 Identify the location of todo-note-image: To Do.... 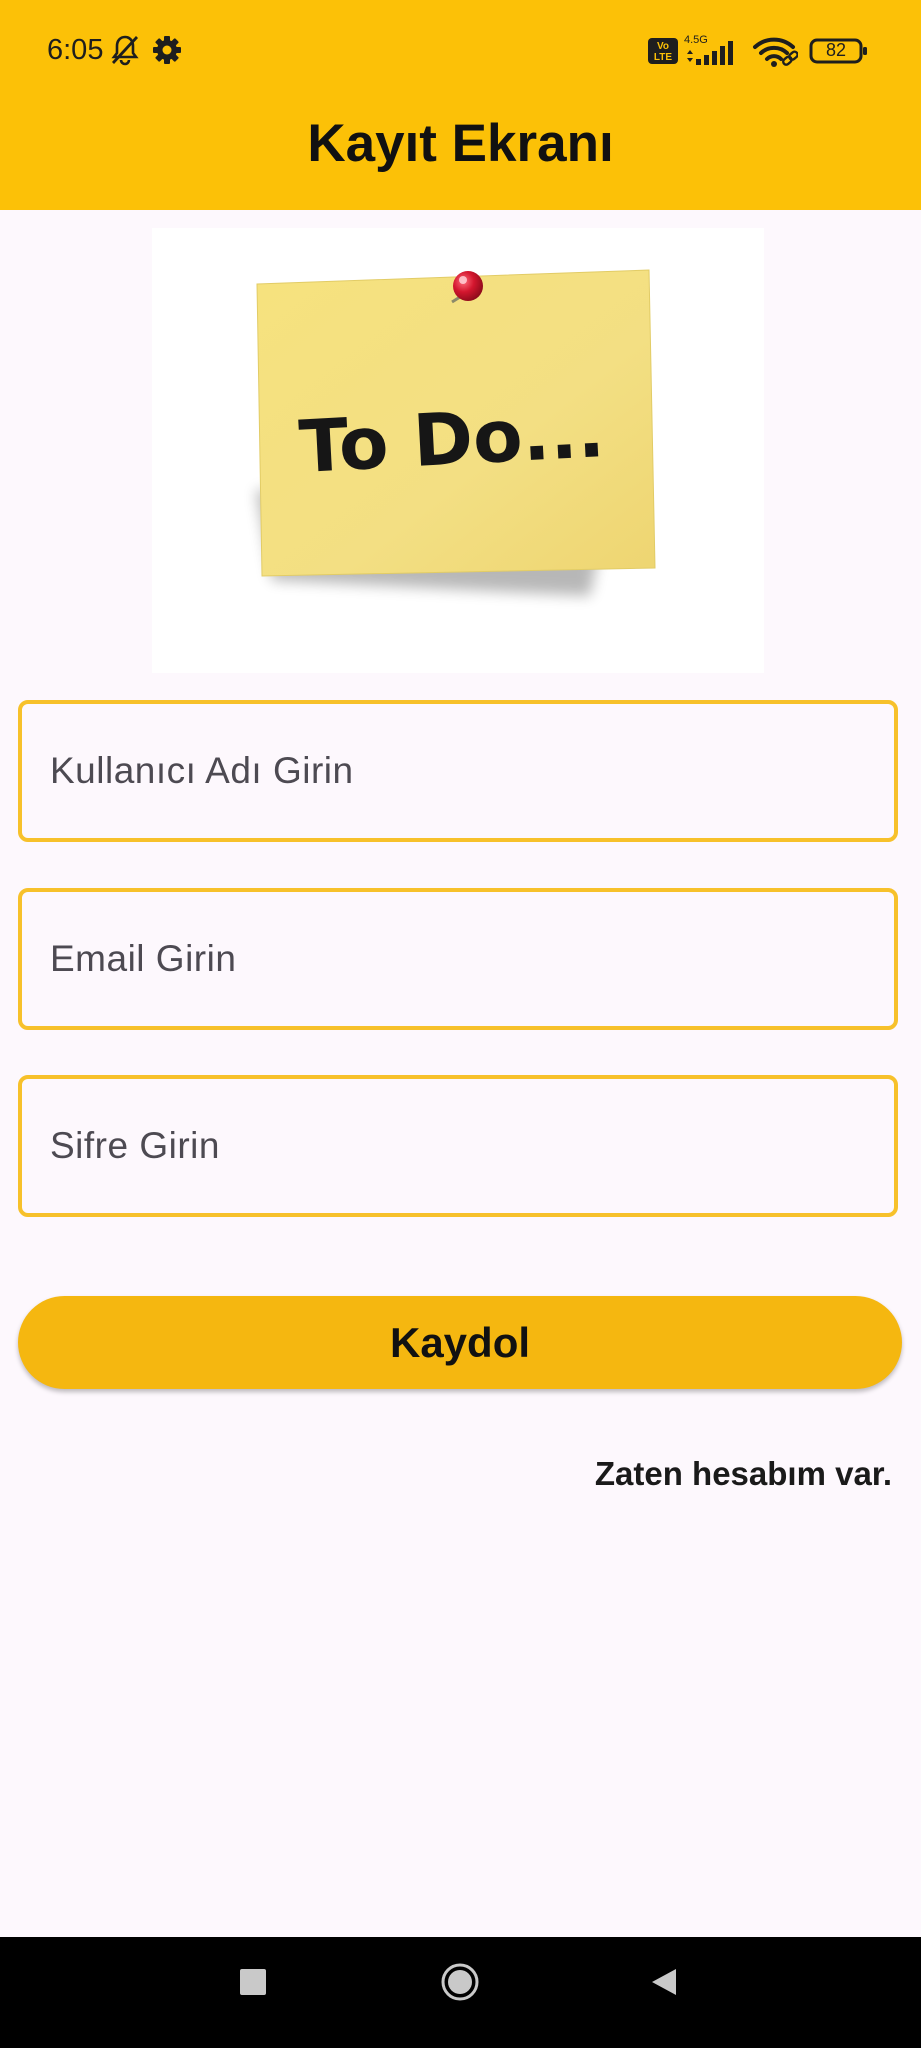
(458, 450).